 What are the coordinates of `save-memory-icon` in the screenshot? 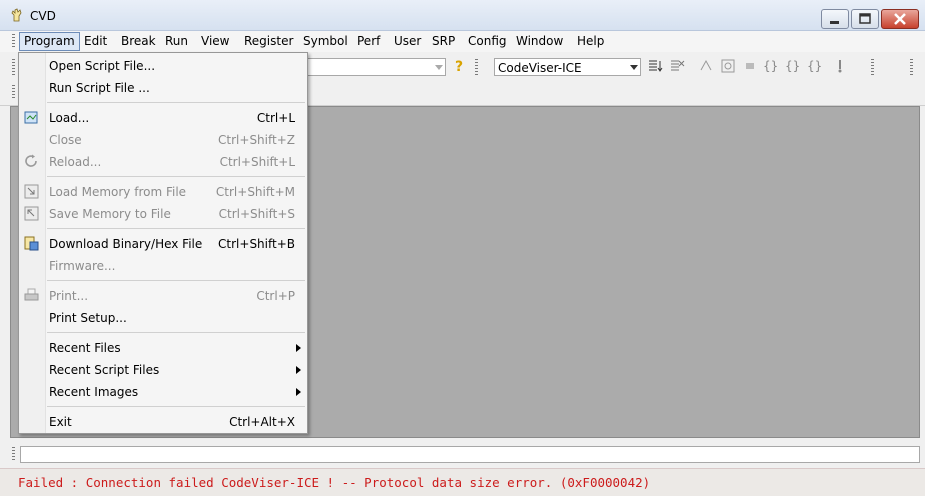 It's located at (31, 213).